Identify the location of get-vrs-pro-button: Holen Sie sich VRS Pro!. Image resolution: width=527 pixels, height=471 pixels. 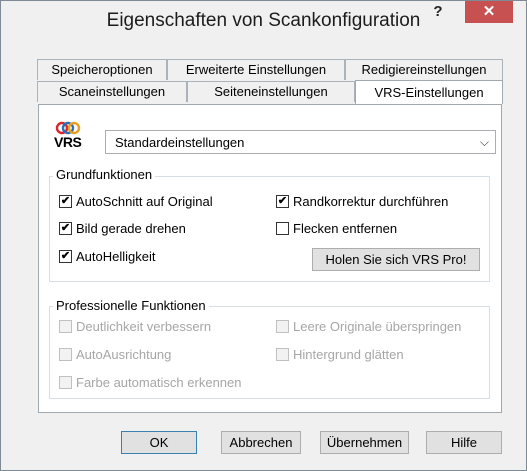
(396, 259).